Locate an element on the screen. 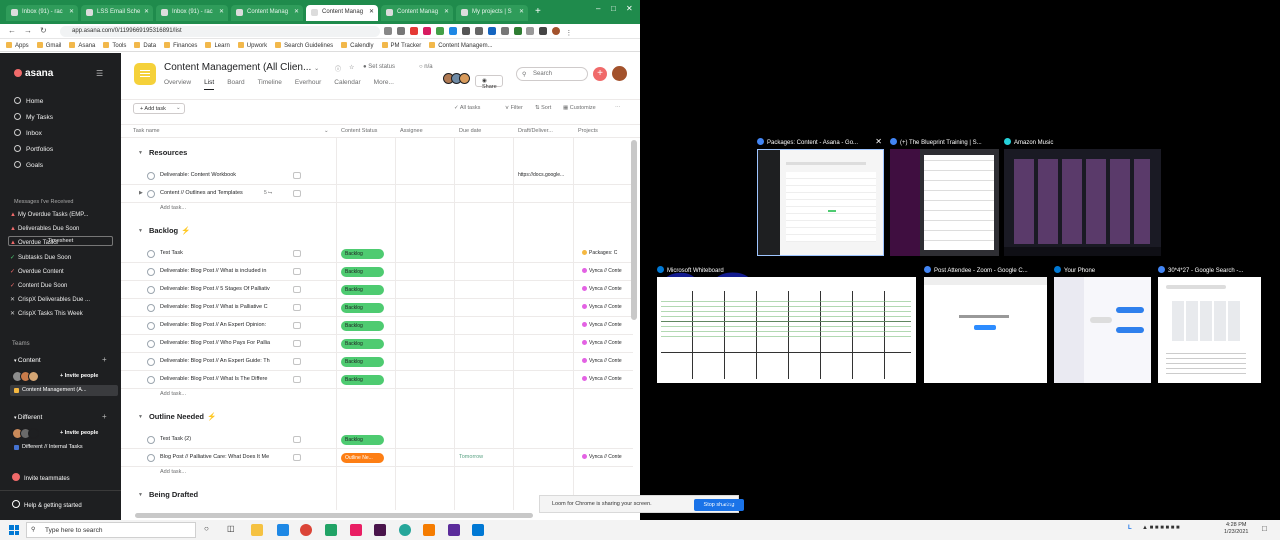 The image size is (1280, 540). chrome-icon is located at coordinates (306, 530).